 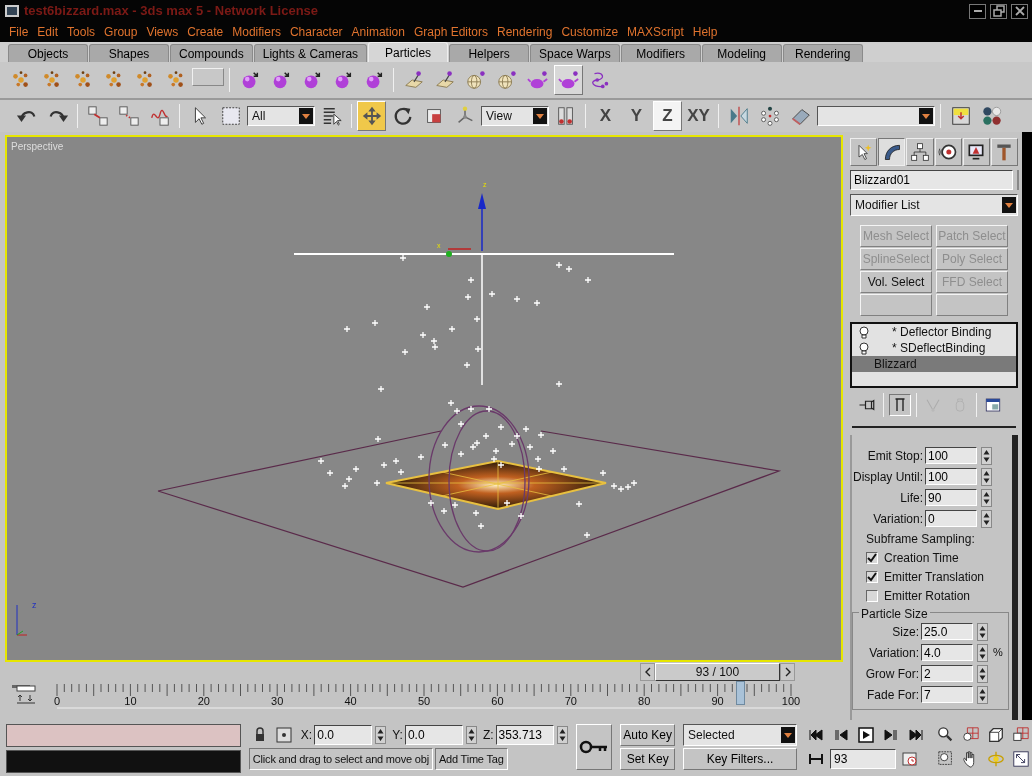 I want to click on scrollbar, so click(x=1027, y=426).